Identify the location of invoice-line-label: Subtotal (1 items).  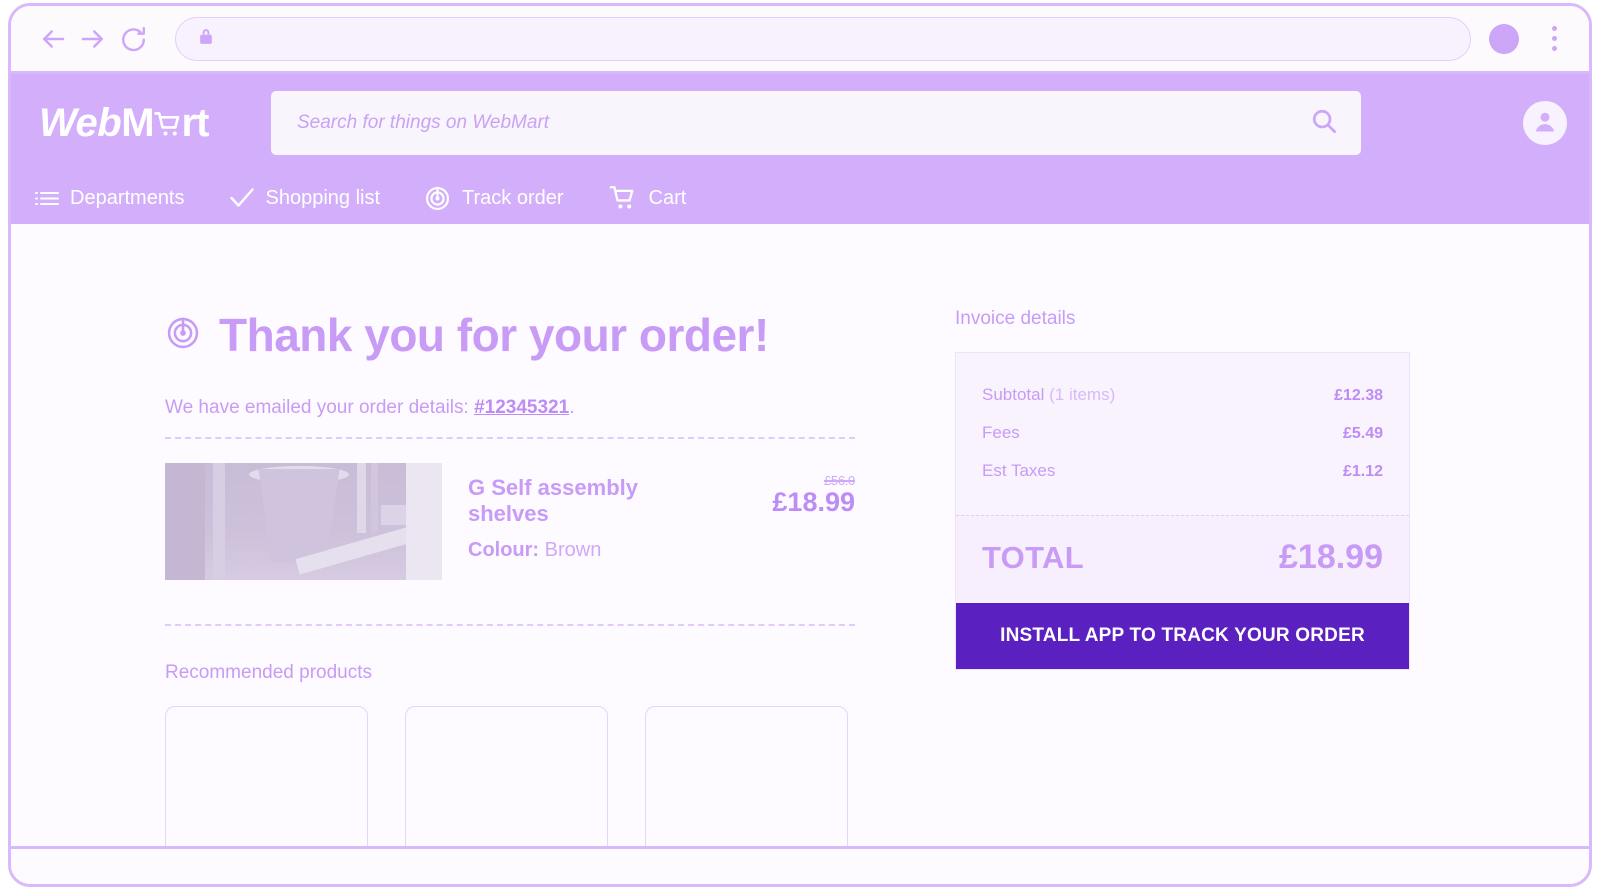
(1048, 395).